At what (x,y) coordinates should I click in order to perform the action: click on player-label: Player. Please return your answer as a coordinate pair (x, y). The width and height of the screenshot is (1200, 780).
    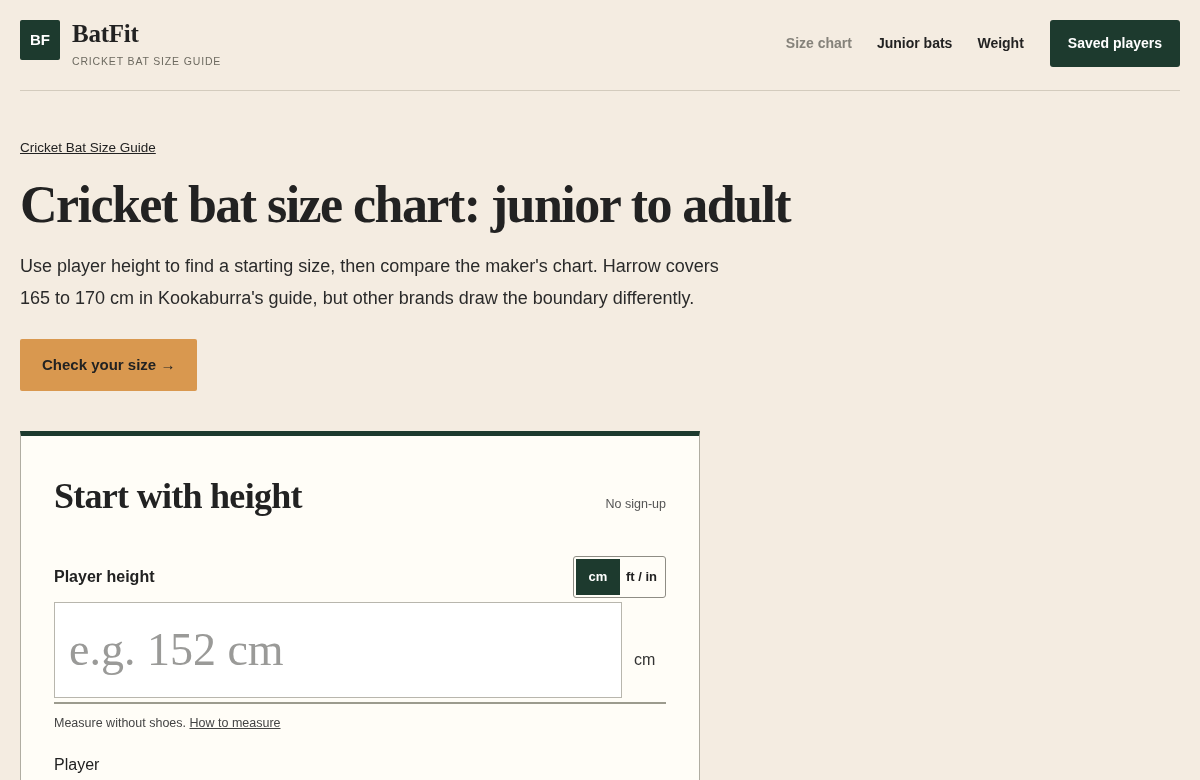
    Looking at the image, I should click on (77, 764).